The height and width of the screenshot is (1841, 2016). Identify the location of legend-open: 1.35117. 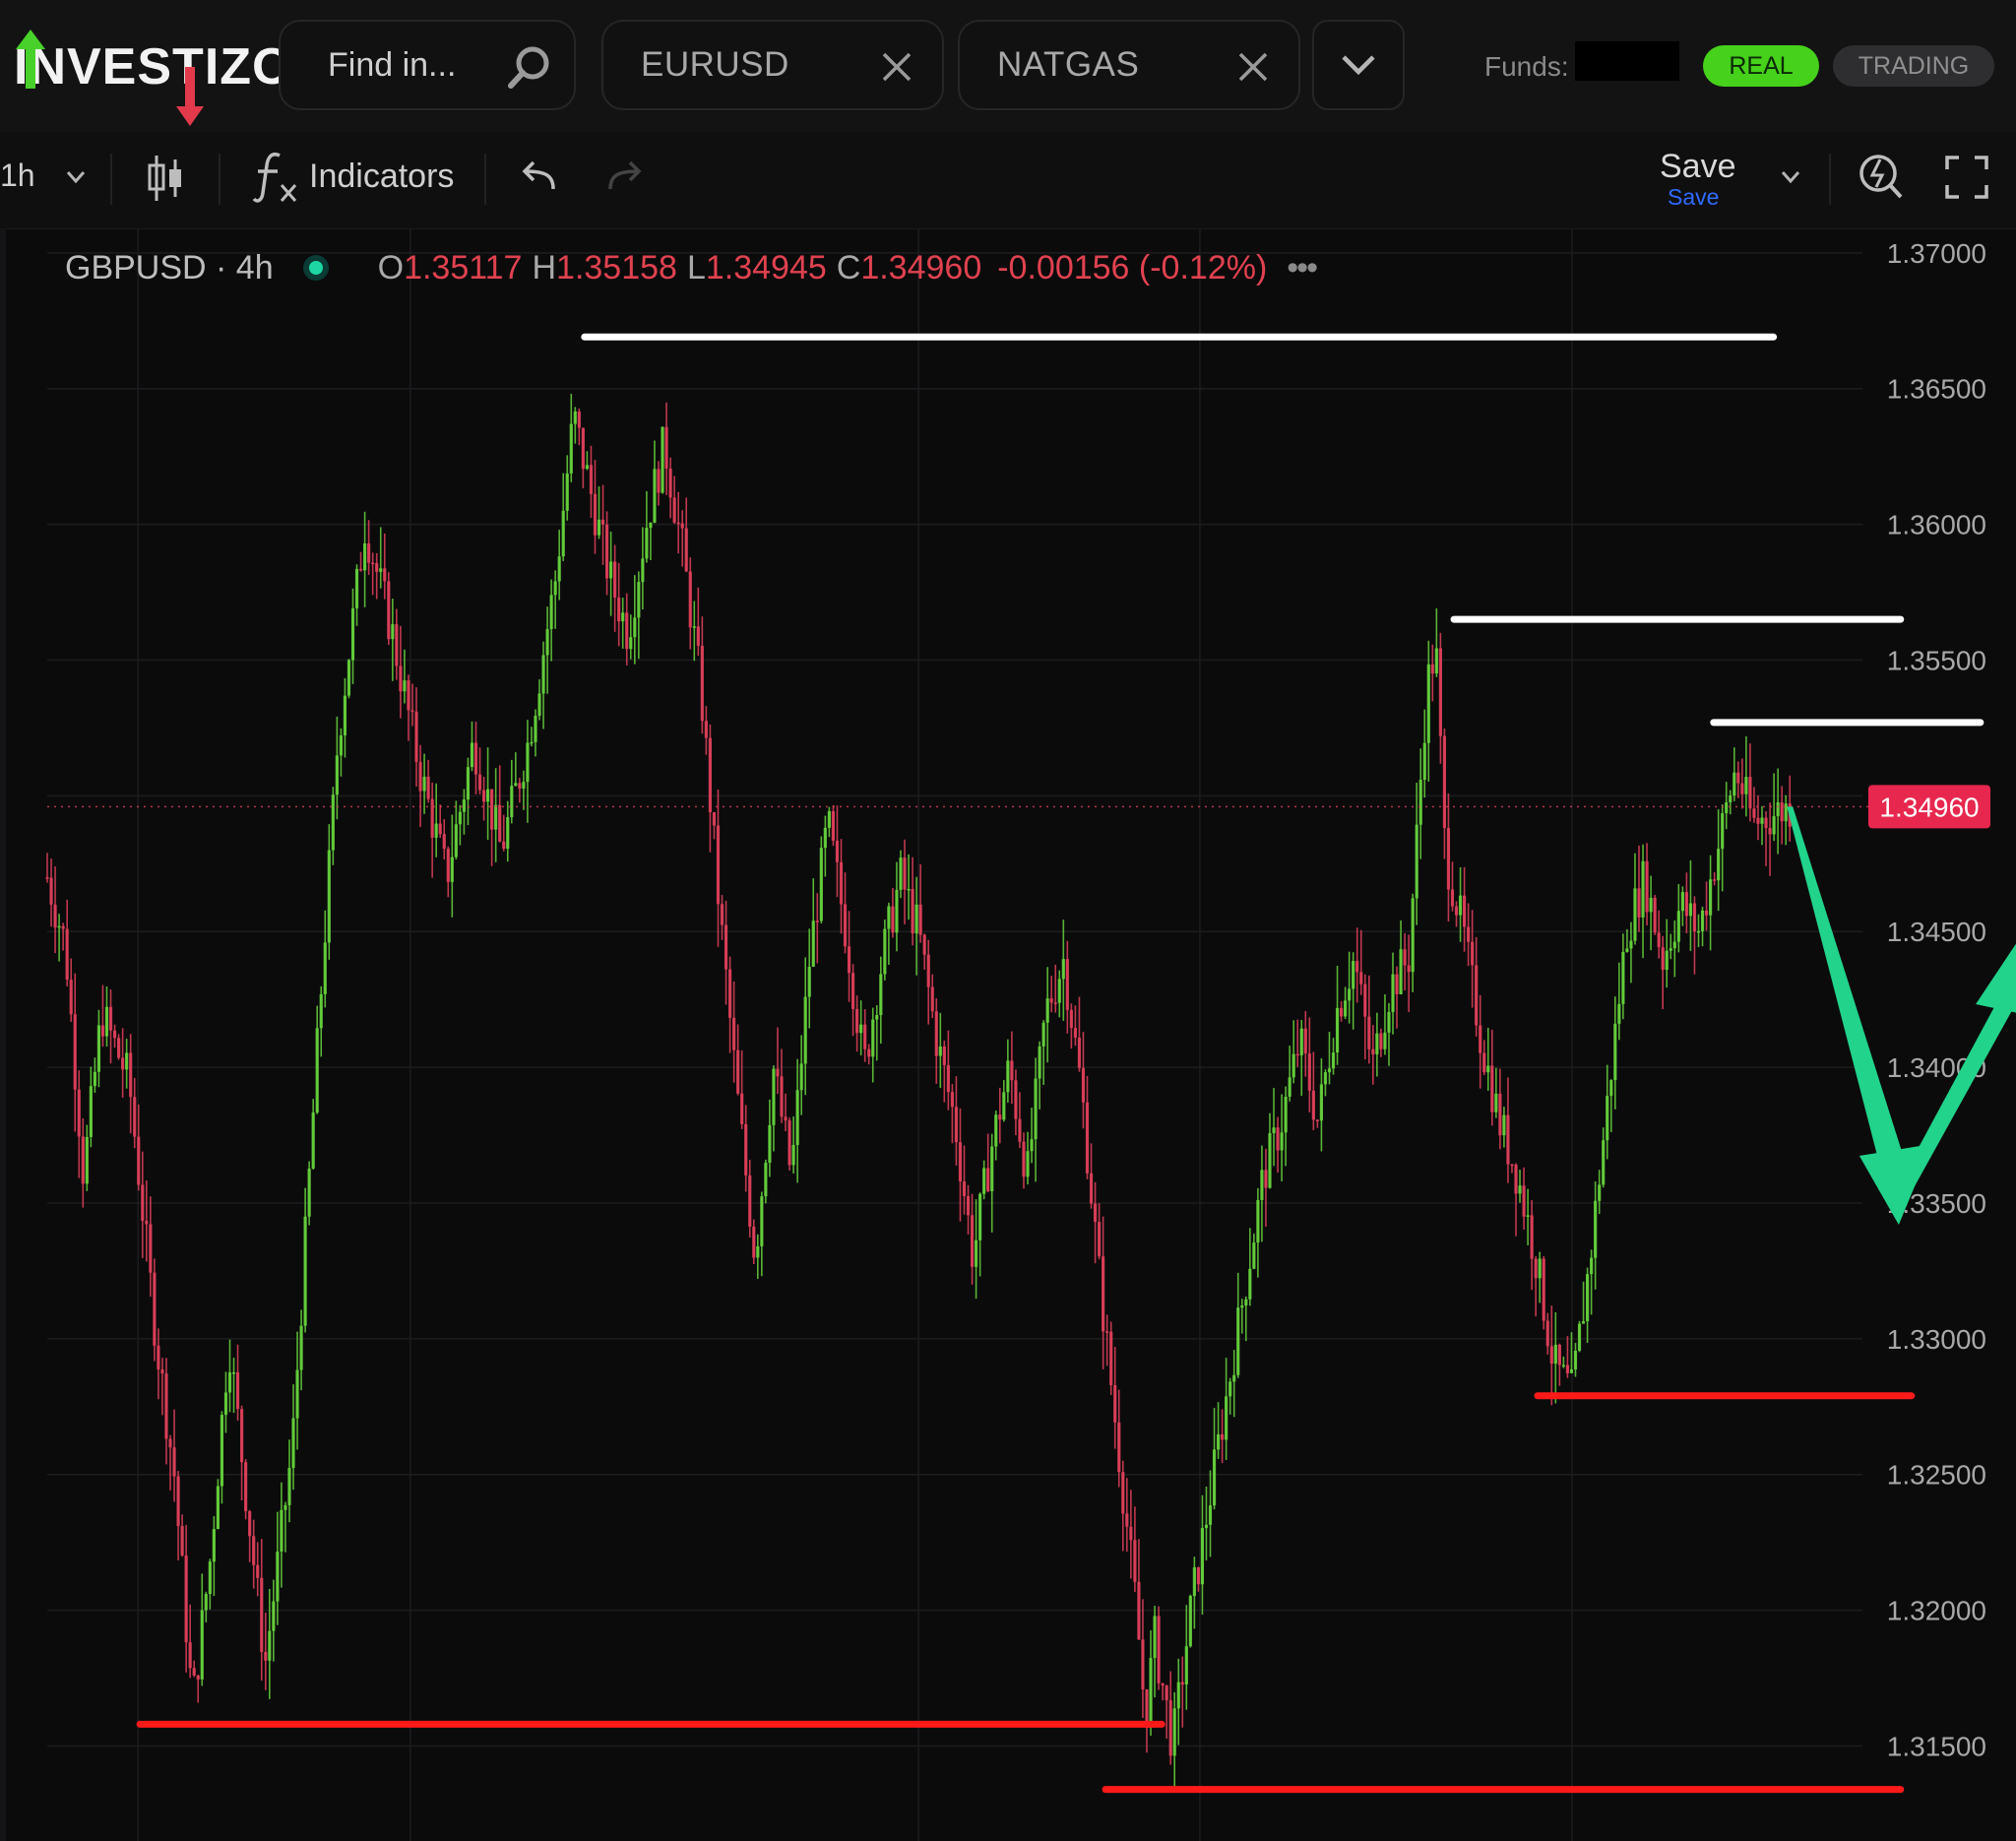
(463, 267).